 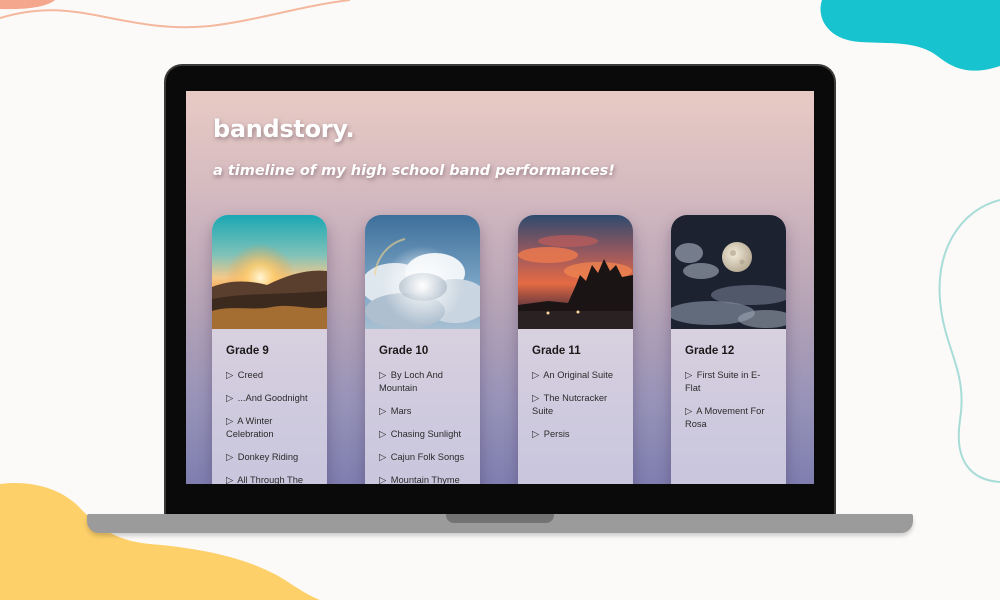 What do you see at coordinates (556, 351) in the screenshot?
I see `card-grade-title: Grade 11` at bounding box center [556, 351].